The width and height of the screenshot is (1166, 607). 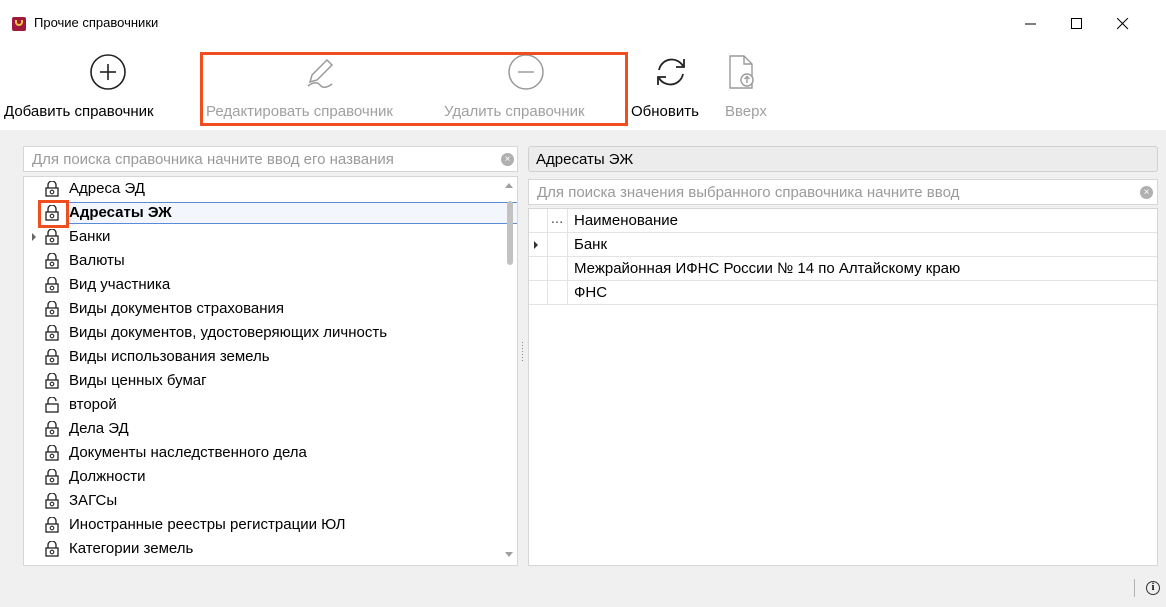 I want to click on plus-circle-icon, so click(x=108, y=72).